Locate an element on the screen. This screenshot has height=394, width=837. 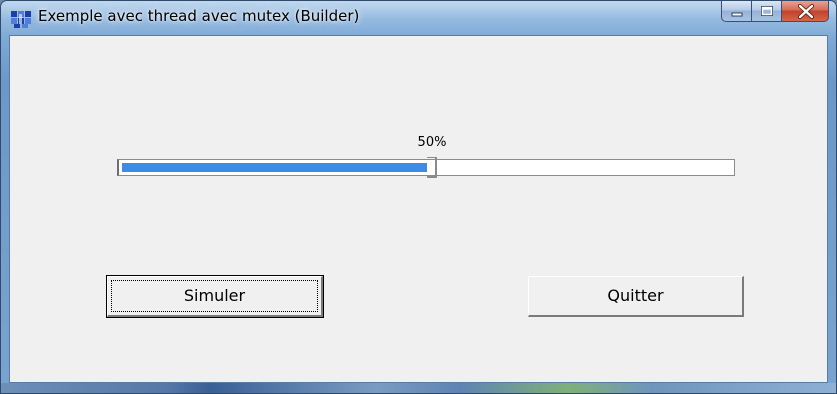
close-icon is located at coordinates (806, 11).